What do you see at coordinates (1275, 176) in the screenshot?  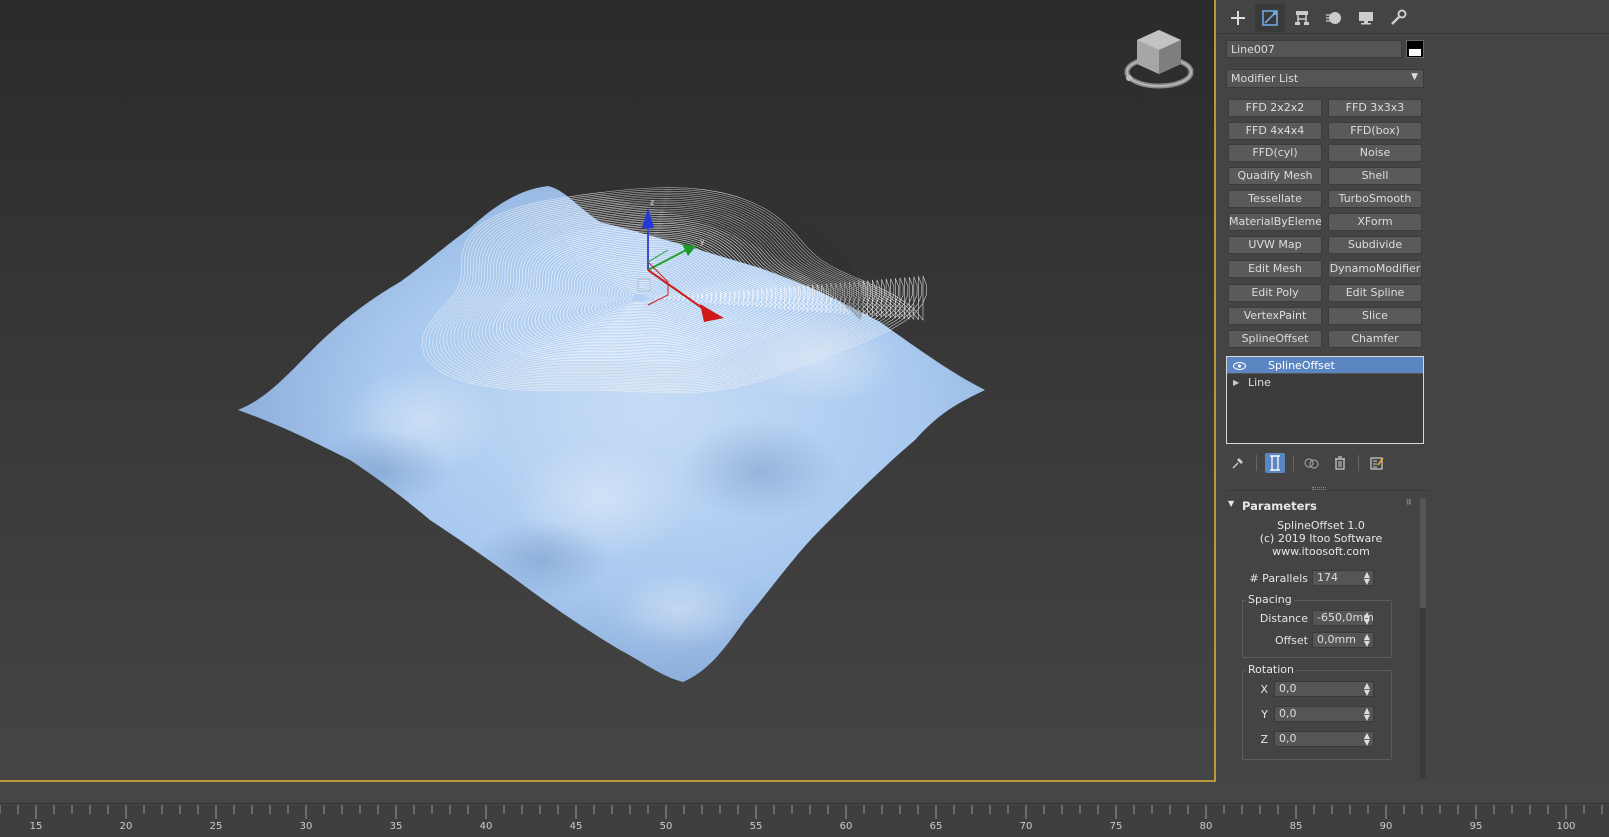 I see `modifier-button: Quadify Mesh` at bounding box center [1275, 176].